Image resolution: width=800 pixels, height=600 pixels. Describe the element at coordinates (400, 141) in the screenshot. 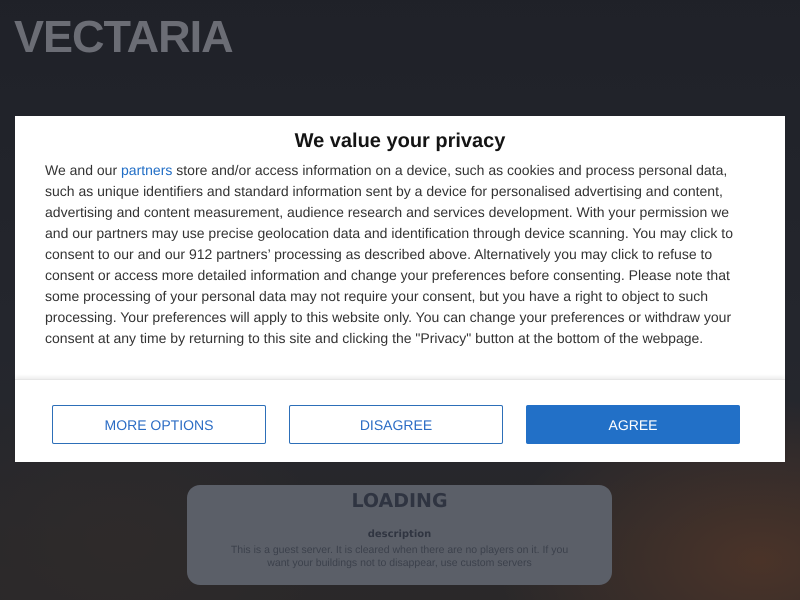

I see `dialog-title: We value your privacy` at that location.